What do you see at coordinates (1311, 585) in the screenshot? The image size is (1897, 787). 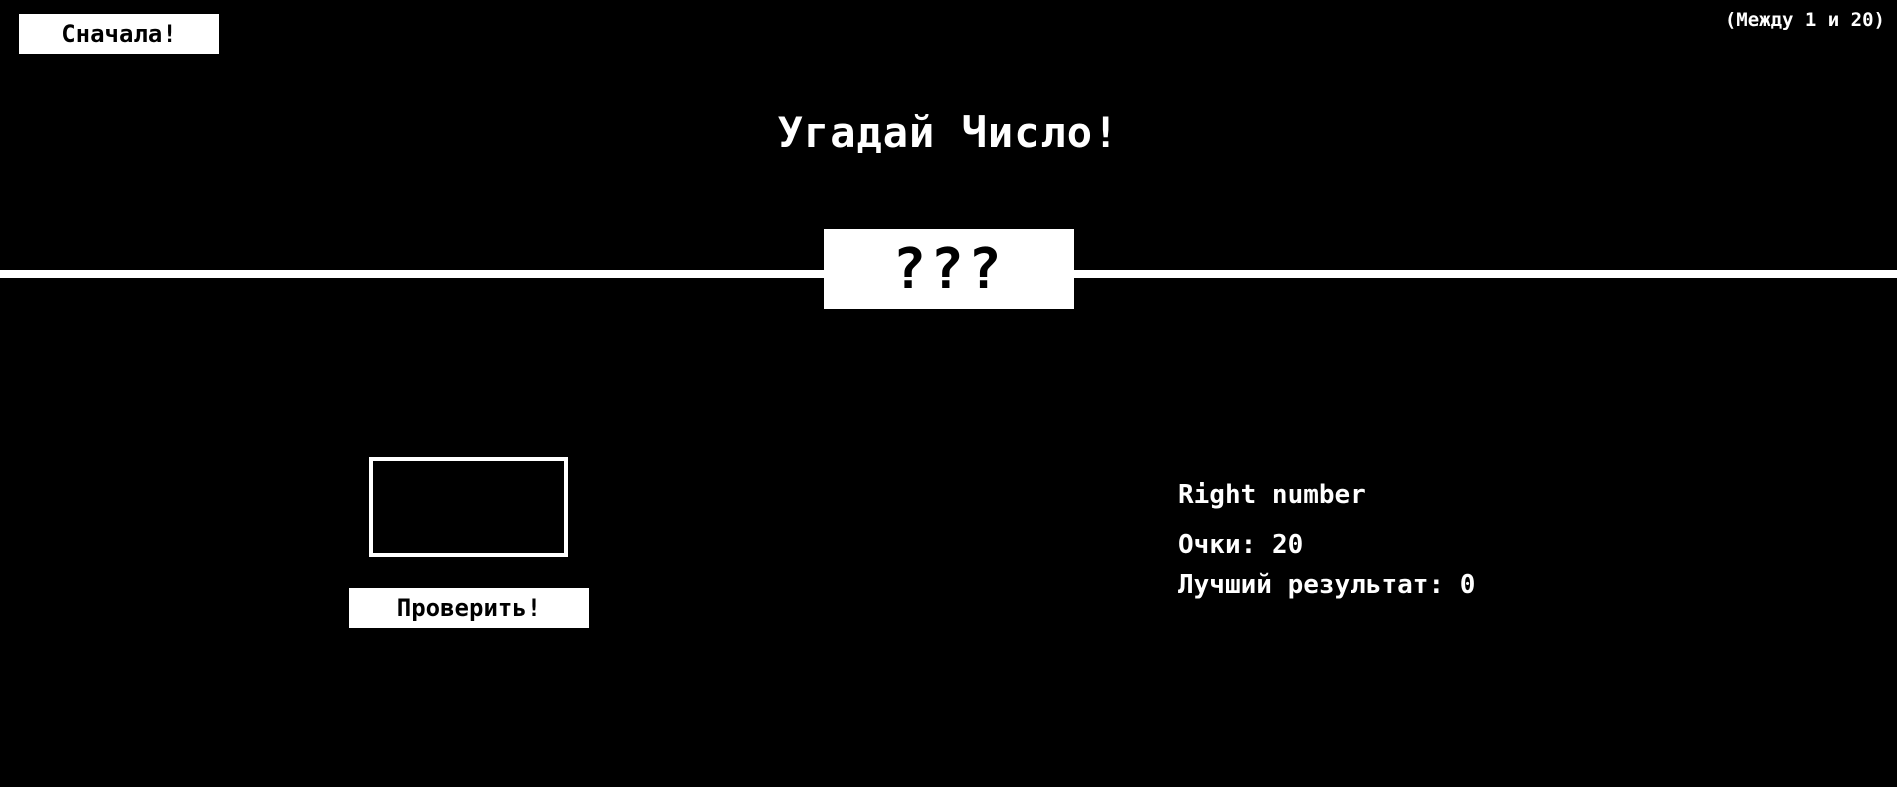 I see `highscore-label: Лучший результат:` at bounding box center [1311, 585].